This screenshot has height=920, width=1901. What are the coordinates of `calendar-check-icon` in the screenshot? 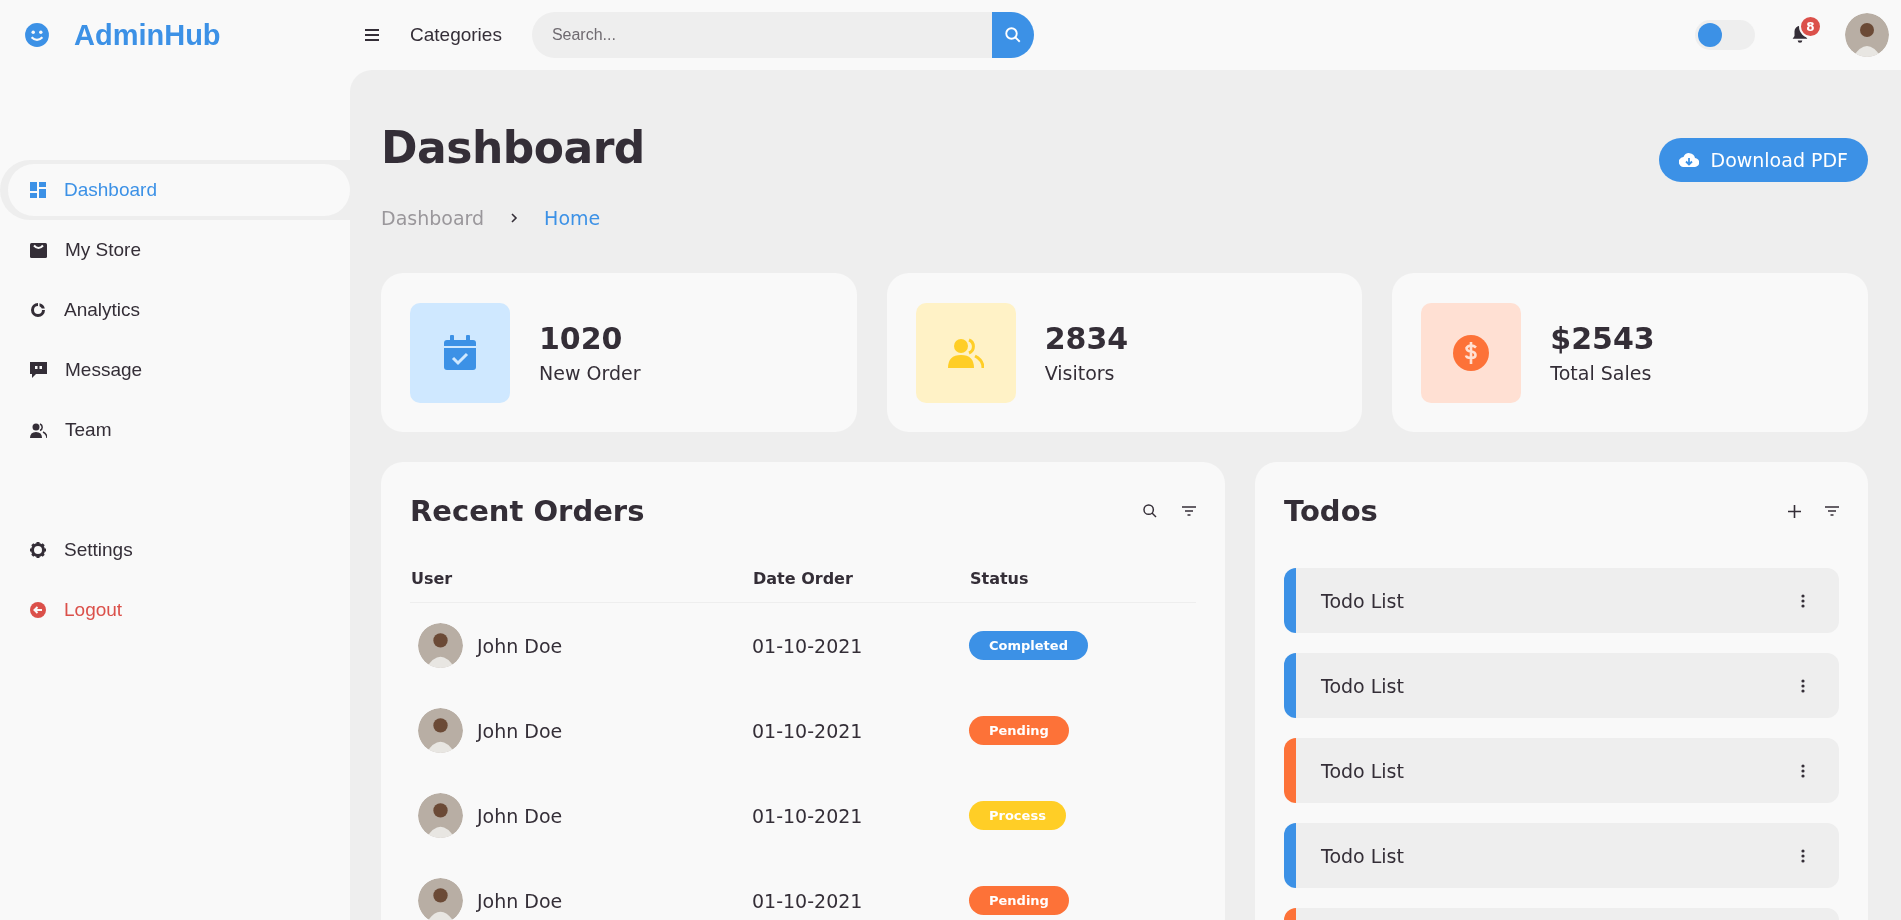 It's located at (460, 352).